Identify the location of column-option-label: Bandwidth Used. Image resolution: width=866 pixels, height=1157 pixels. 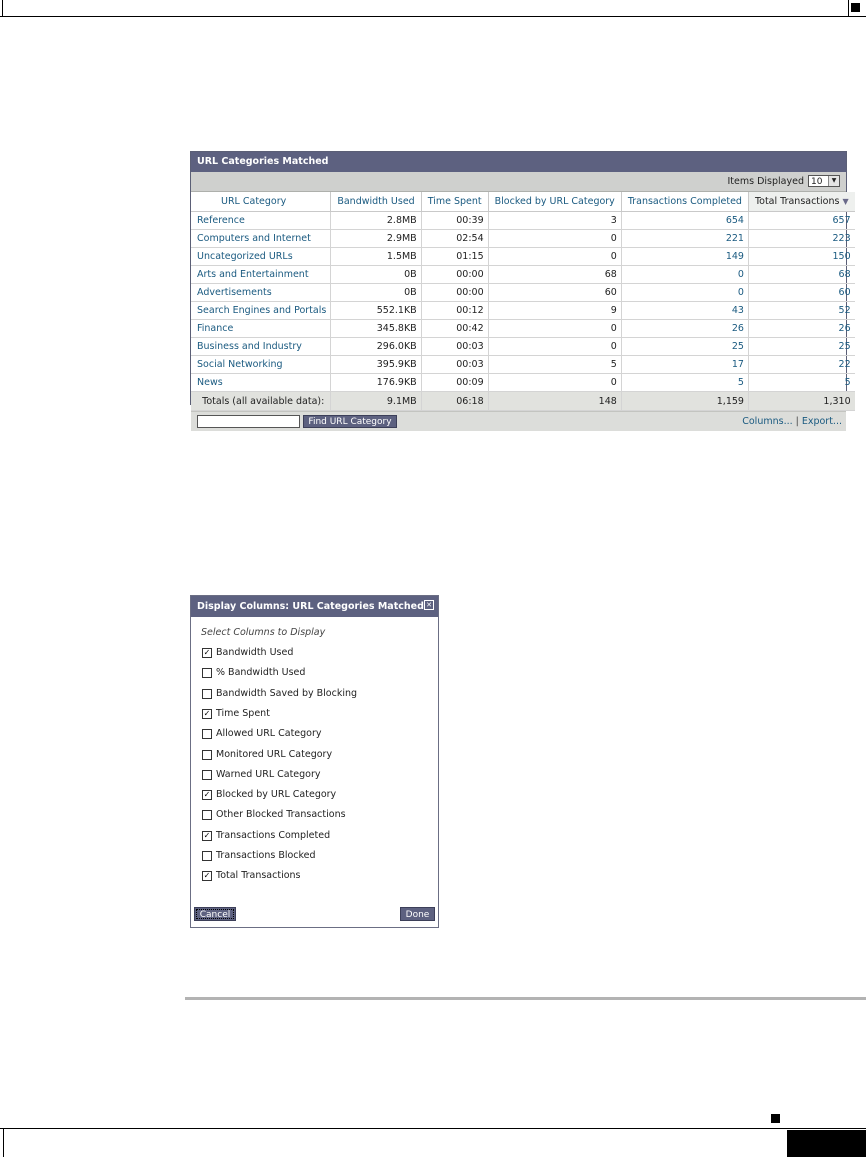
(255, 652).